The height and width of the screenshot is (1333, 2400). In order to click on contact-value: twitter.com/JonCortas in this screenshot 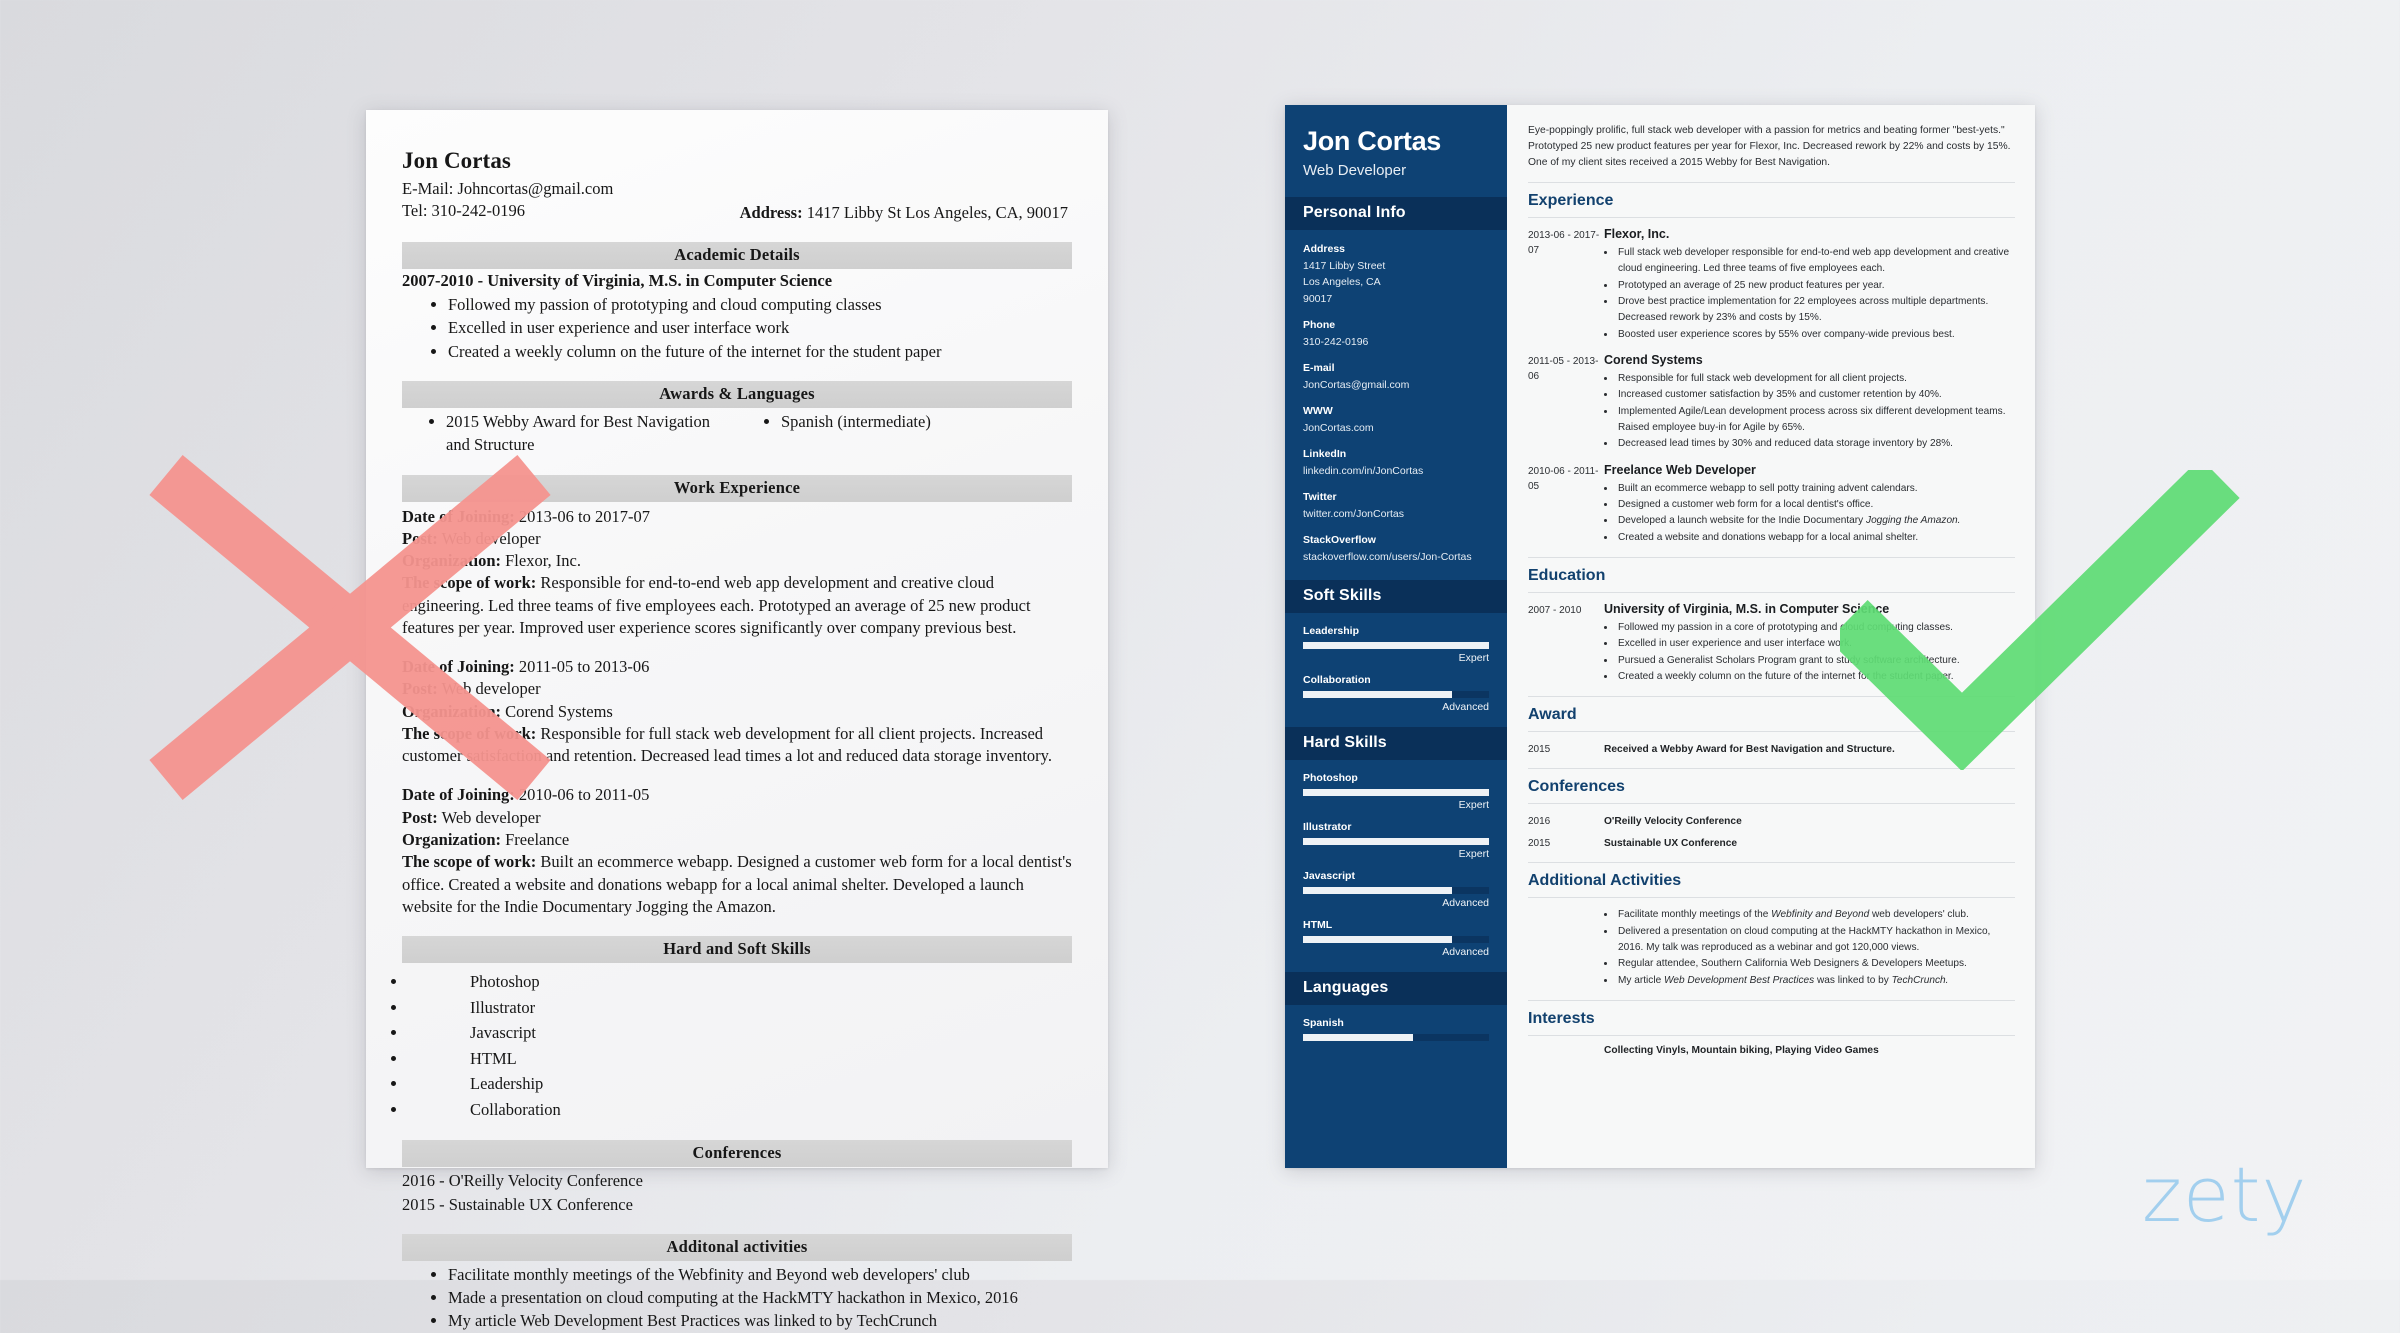, I will do `click(1353, 513)`.